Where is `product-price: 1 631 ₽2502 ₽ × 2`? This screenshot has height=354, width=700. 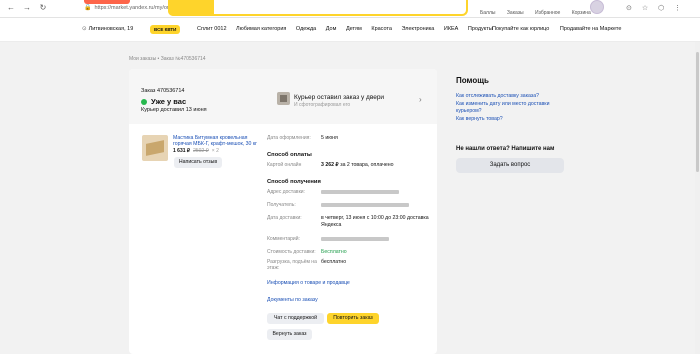 product-price: 1 631 ₽2502 ₽ × 2 is located at coordinates (196, 151).